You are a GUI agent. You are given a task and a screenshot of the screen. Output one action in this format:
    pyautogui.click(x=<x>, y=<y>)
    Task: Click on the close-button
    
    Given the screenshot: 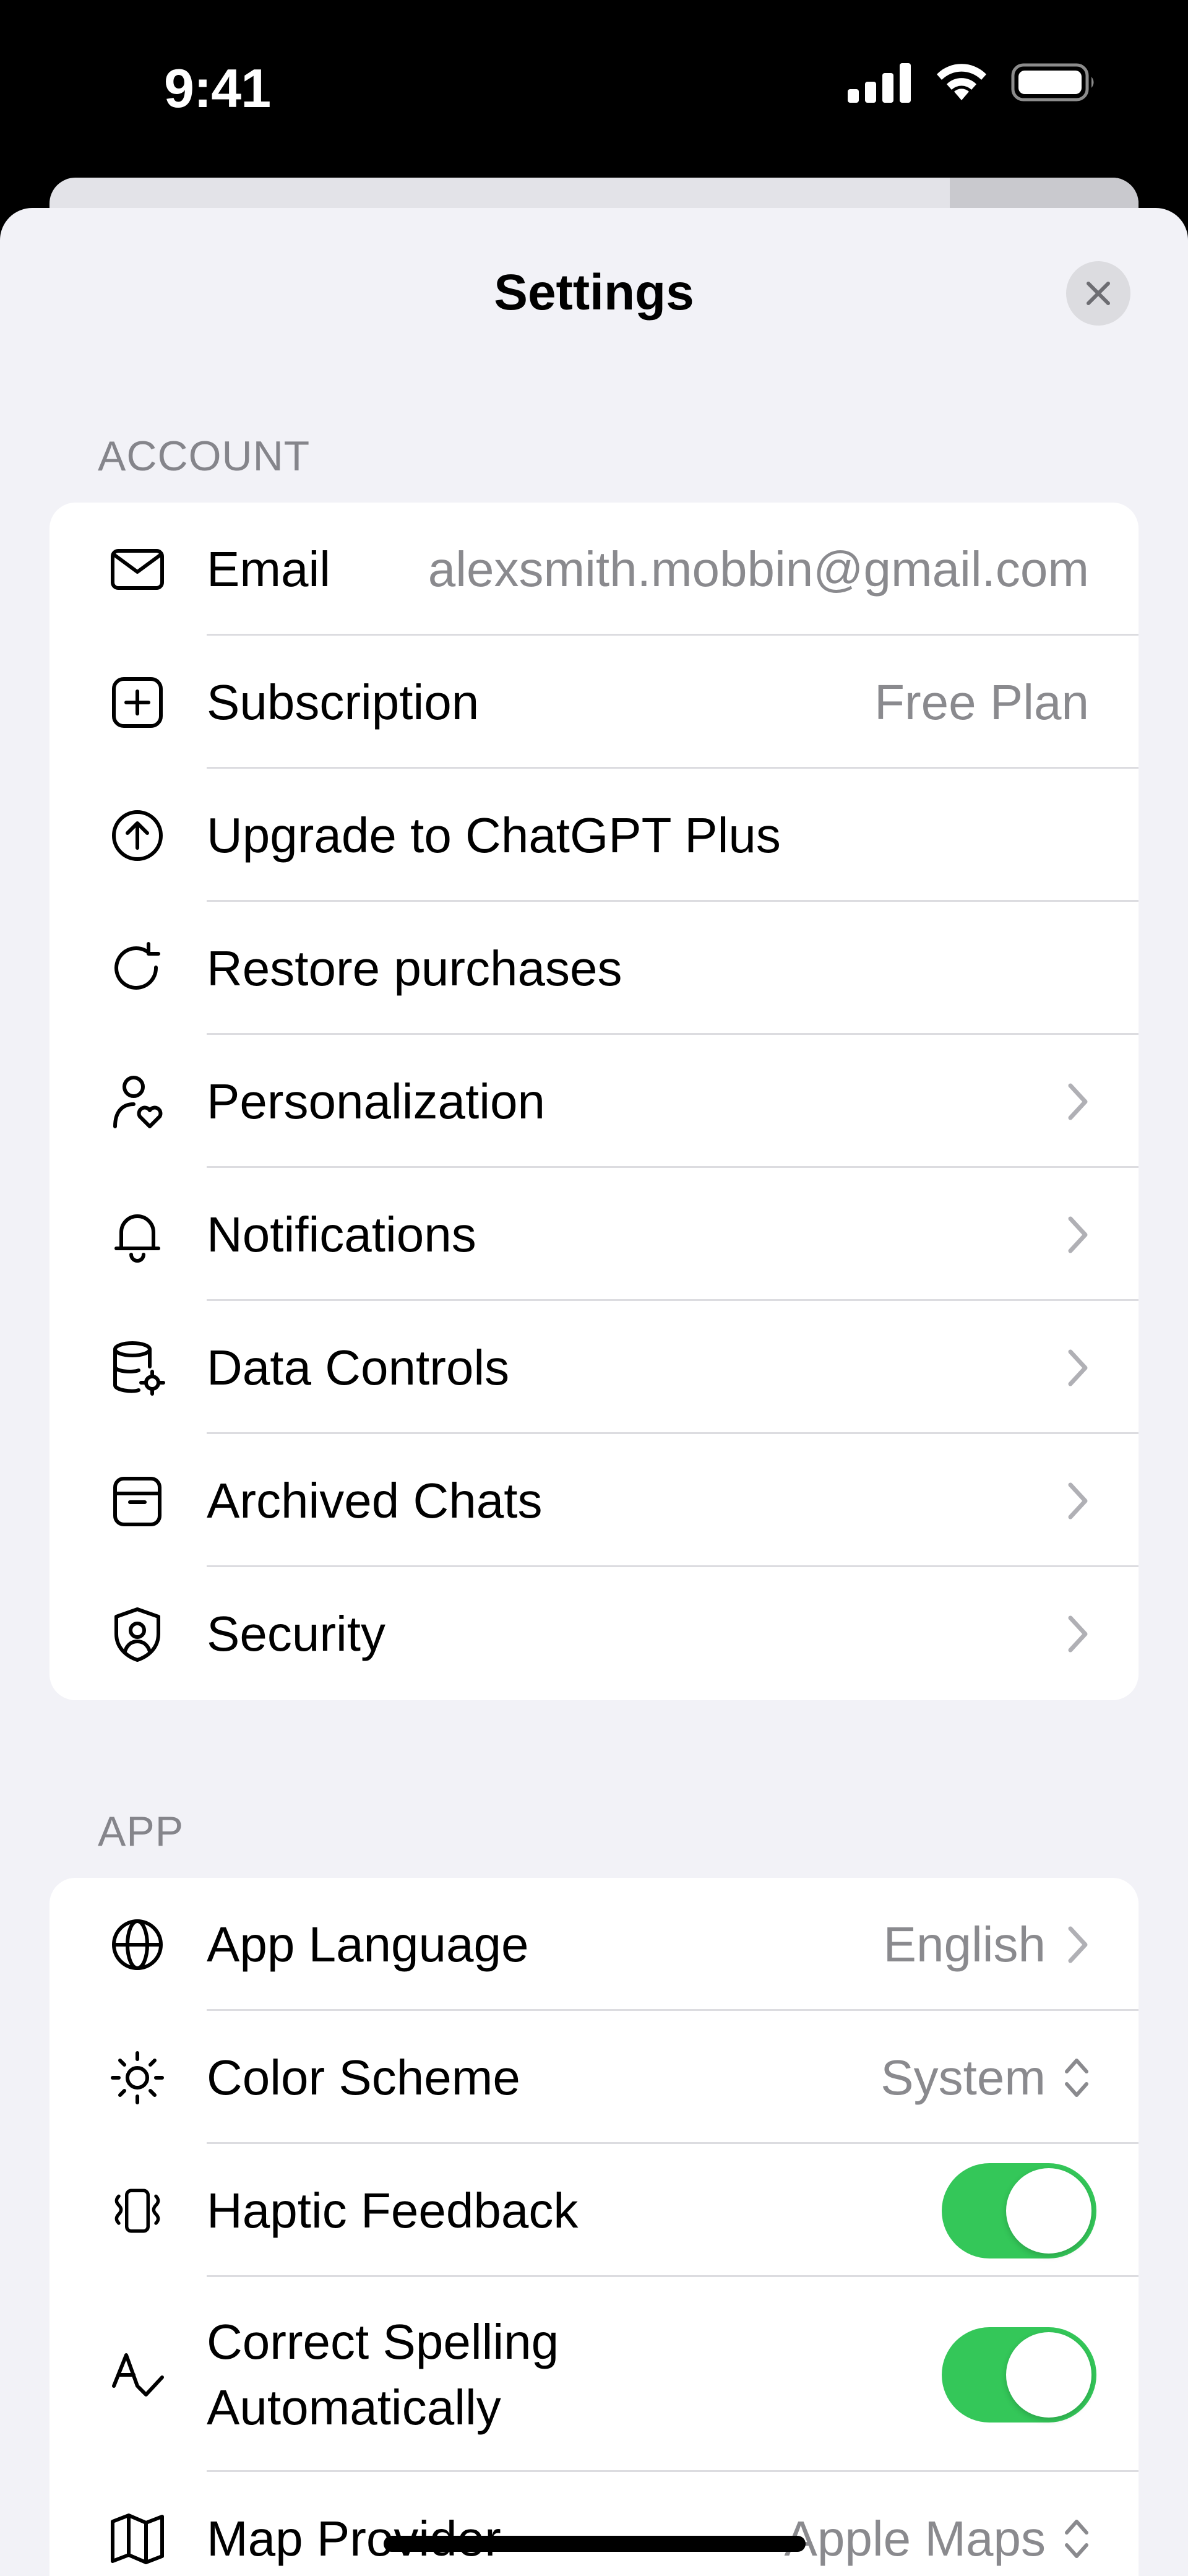 What is the action you would take?
    pyautogui.click(x=1098, y=293)
    